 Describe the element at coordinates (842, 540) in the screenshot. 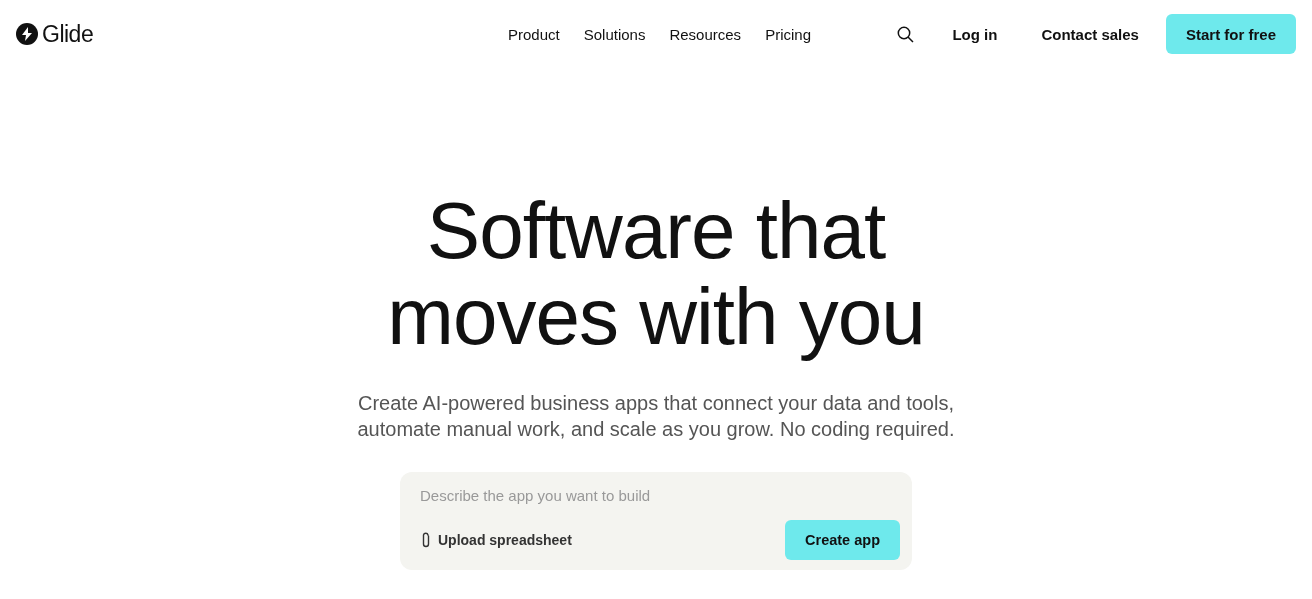

I see `create-app-button: Create app` at that location.